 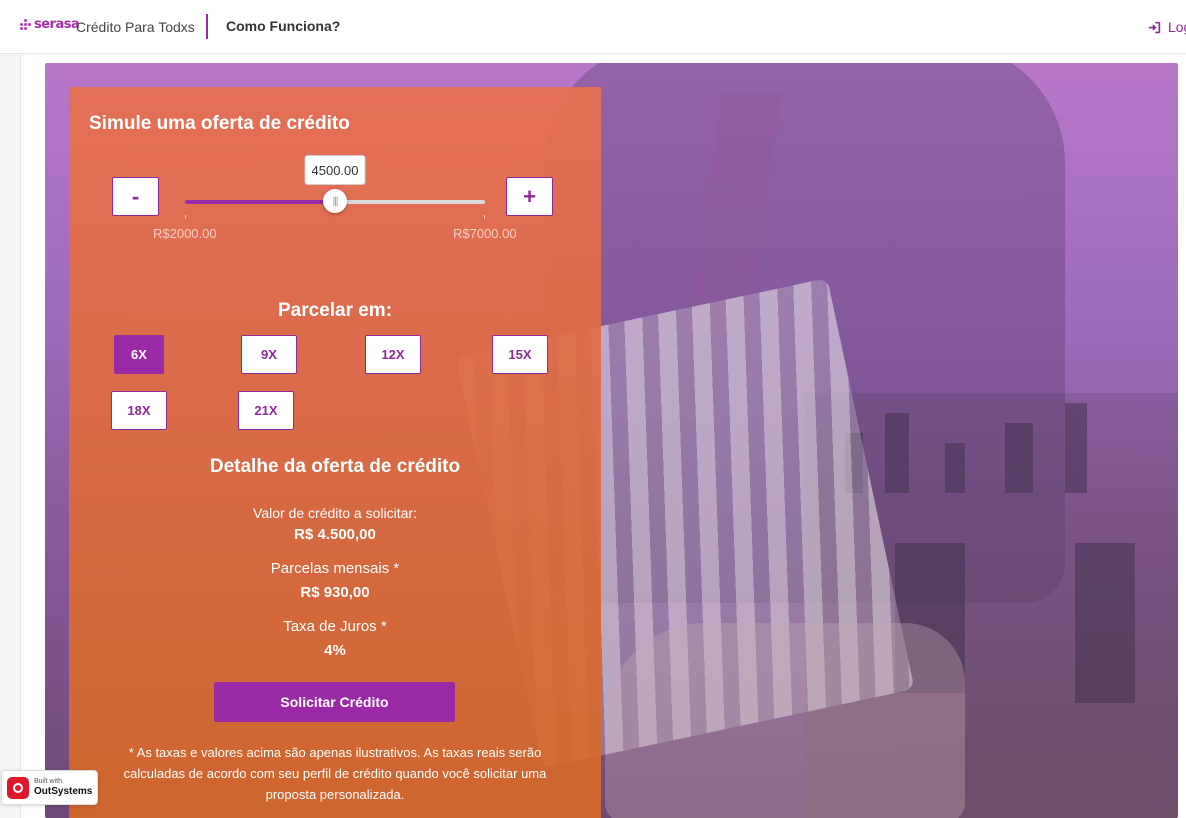 I want to click on slider-thumb: |||, so click(x=335, y=201).